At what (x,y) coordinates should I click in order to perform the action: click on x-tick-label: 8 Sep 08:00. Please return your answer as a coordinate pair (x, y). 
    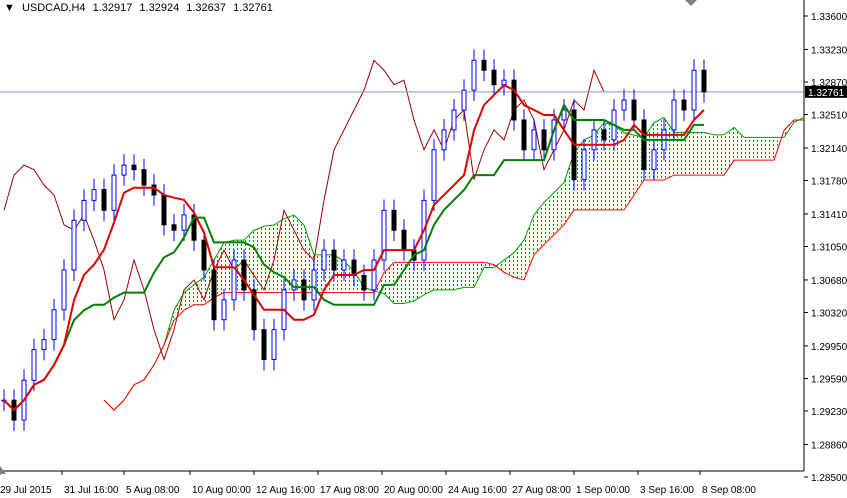
    Looking at the image, I should click on (729, 490).